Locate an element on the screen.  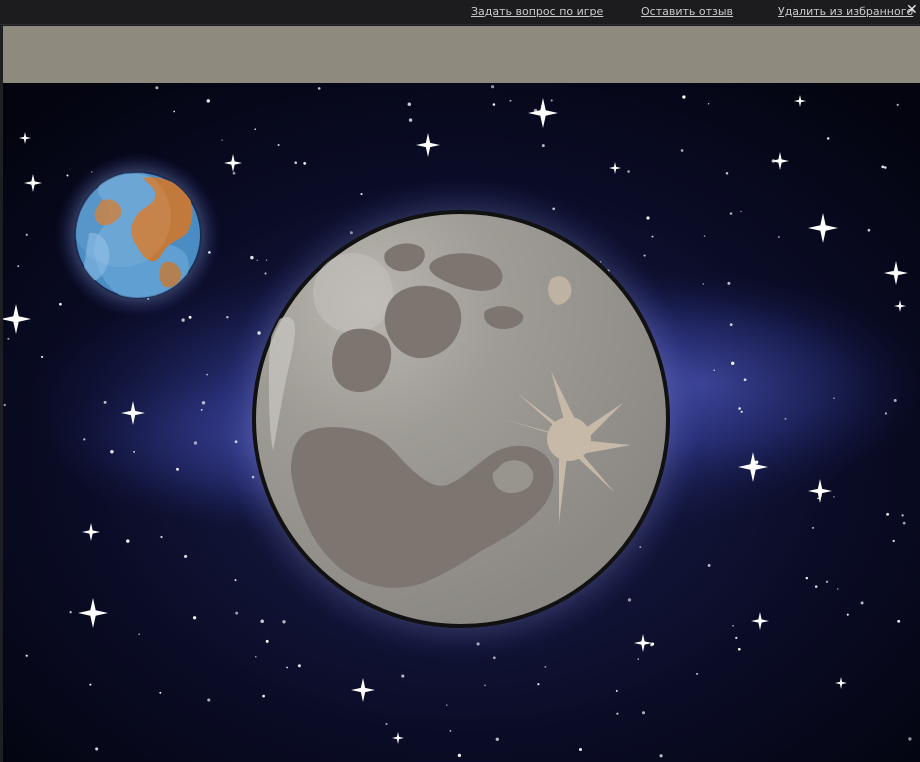
ask-question-link: Задать вопрос по игре is located at coordinates (537, 11).